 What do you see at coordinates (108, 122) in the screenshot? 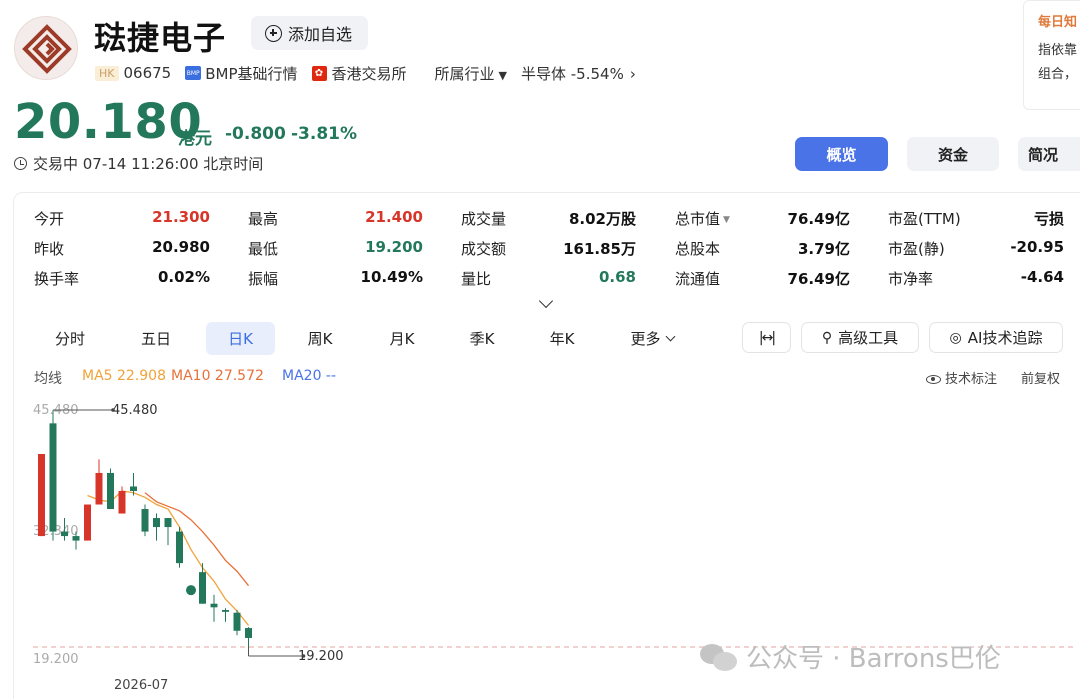
I see `current-price: 20.180` at bounding box center [108, 122].